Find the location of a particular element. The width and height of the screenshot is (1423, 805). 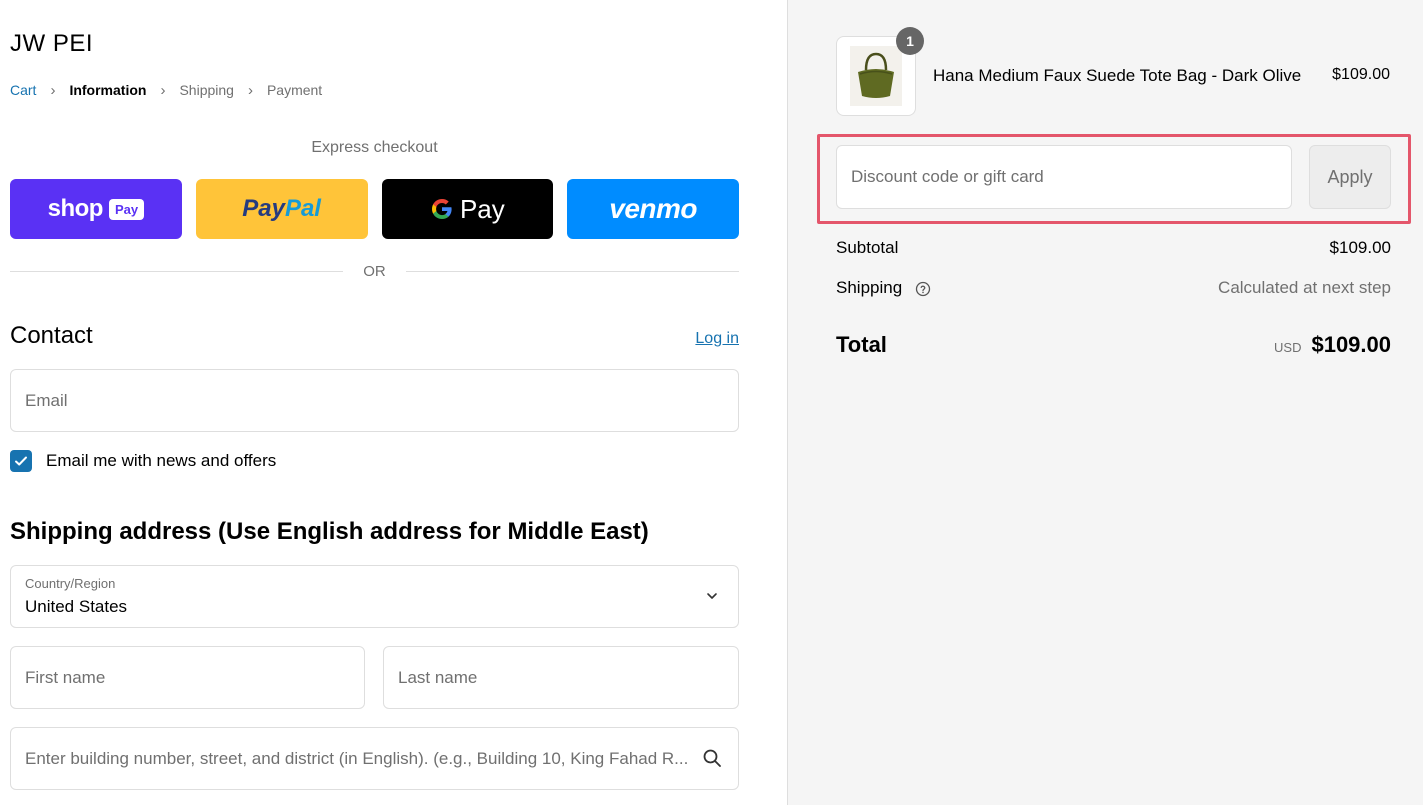

discount-field-wrapper is located at coordinates (1064, 177).